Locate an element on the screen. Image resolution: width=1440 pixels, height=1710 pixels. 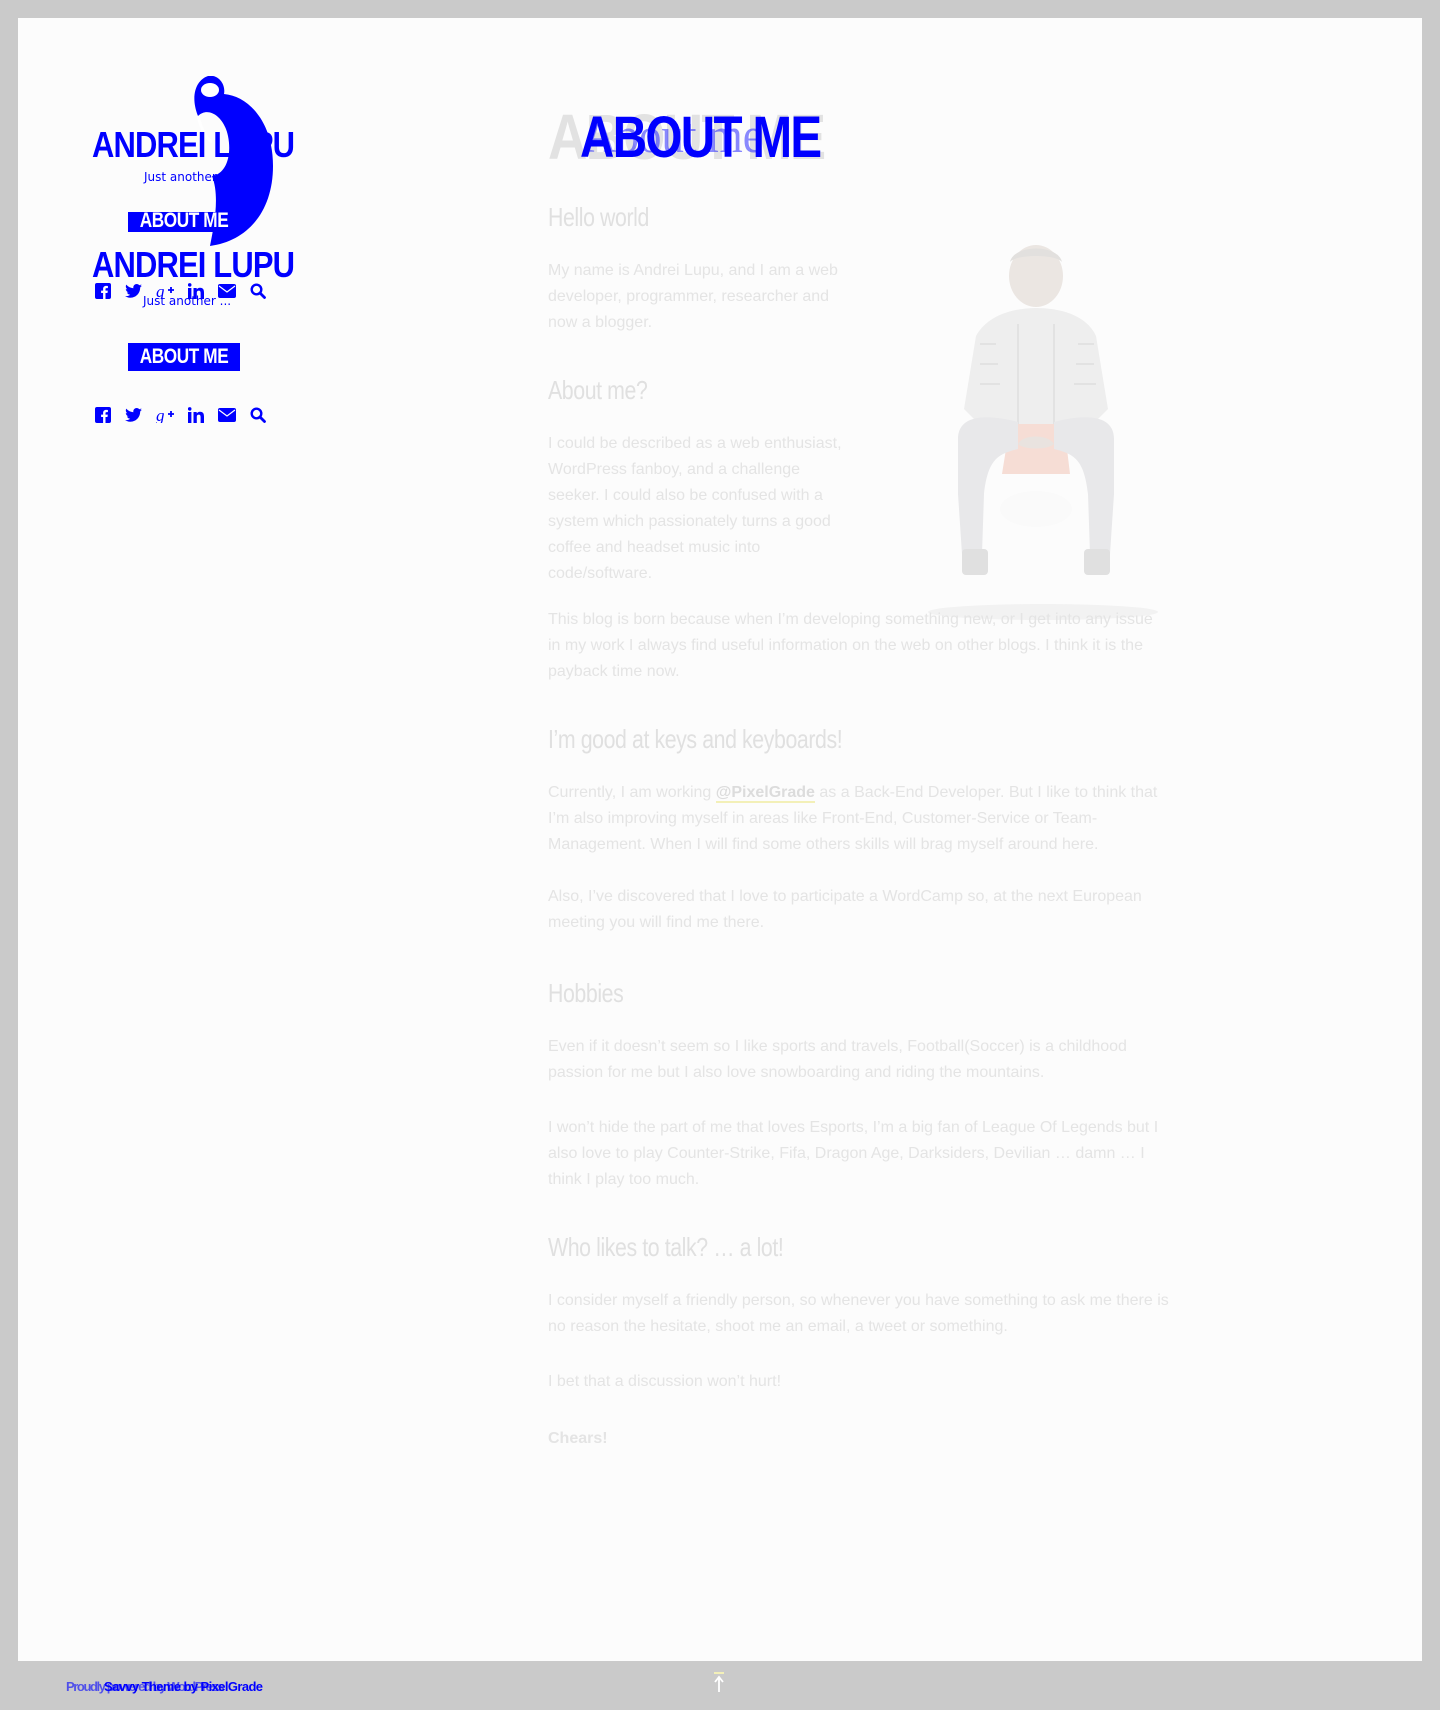
linkedin-icon is located at coordinates (195, 415).